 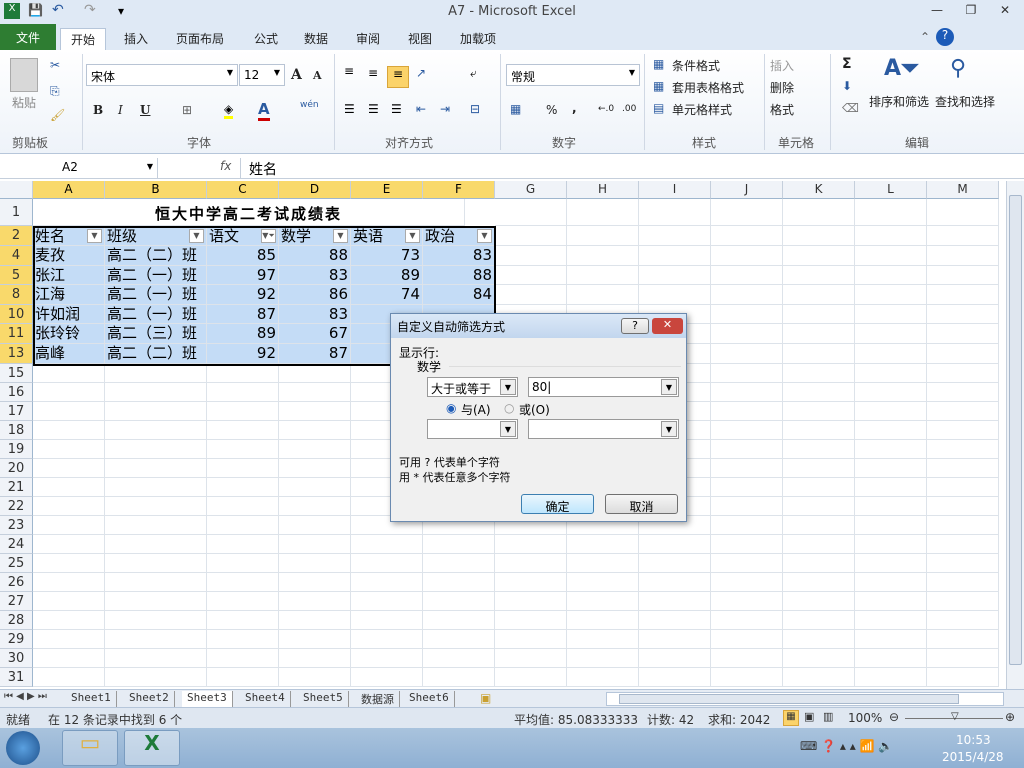 I want to click on comma-button: ,, so click(x=574, y=108).